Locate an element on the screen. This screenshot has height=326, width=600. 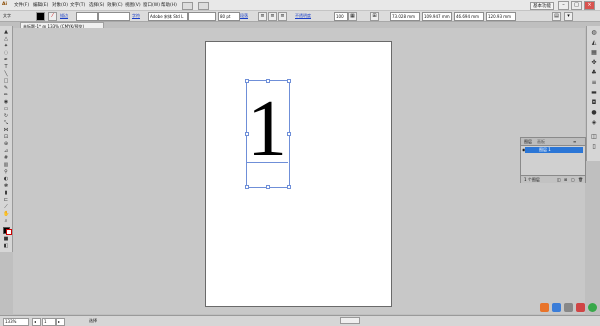
column-graph-tool-icon: ▮ is located at coordinates (6, 193).